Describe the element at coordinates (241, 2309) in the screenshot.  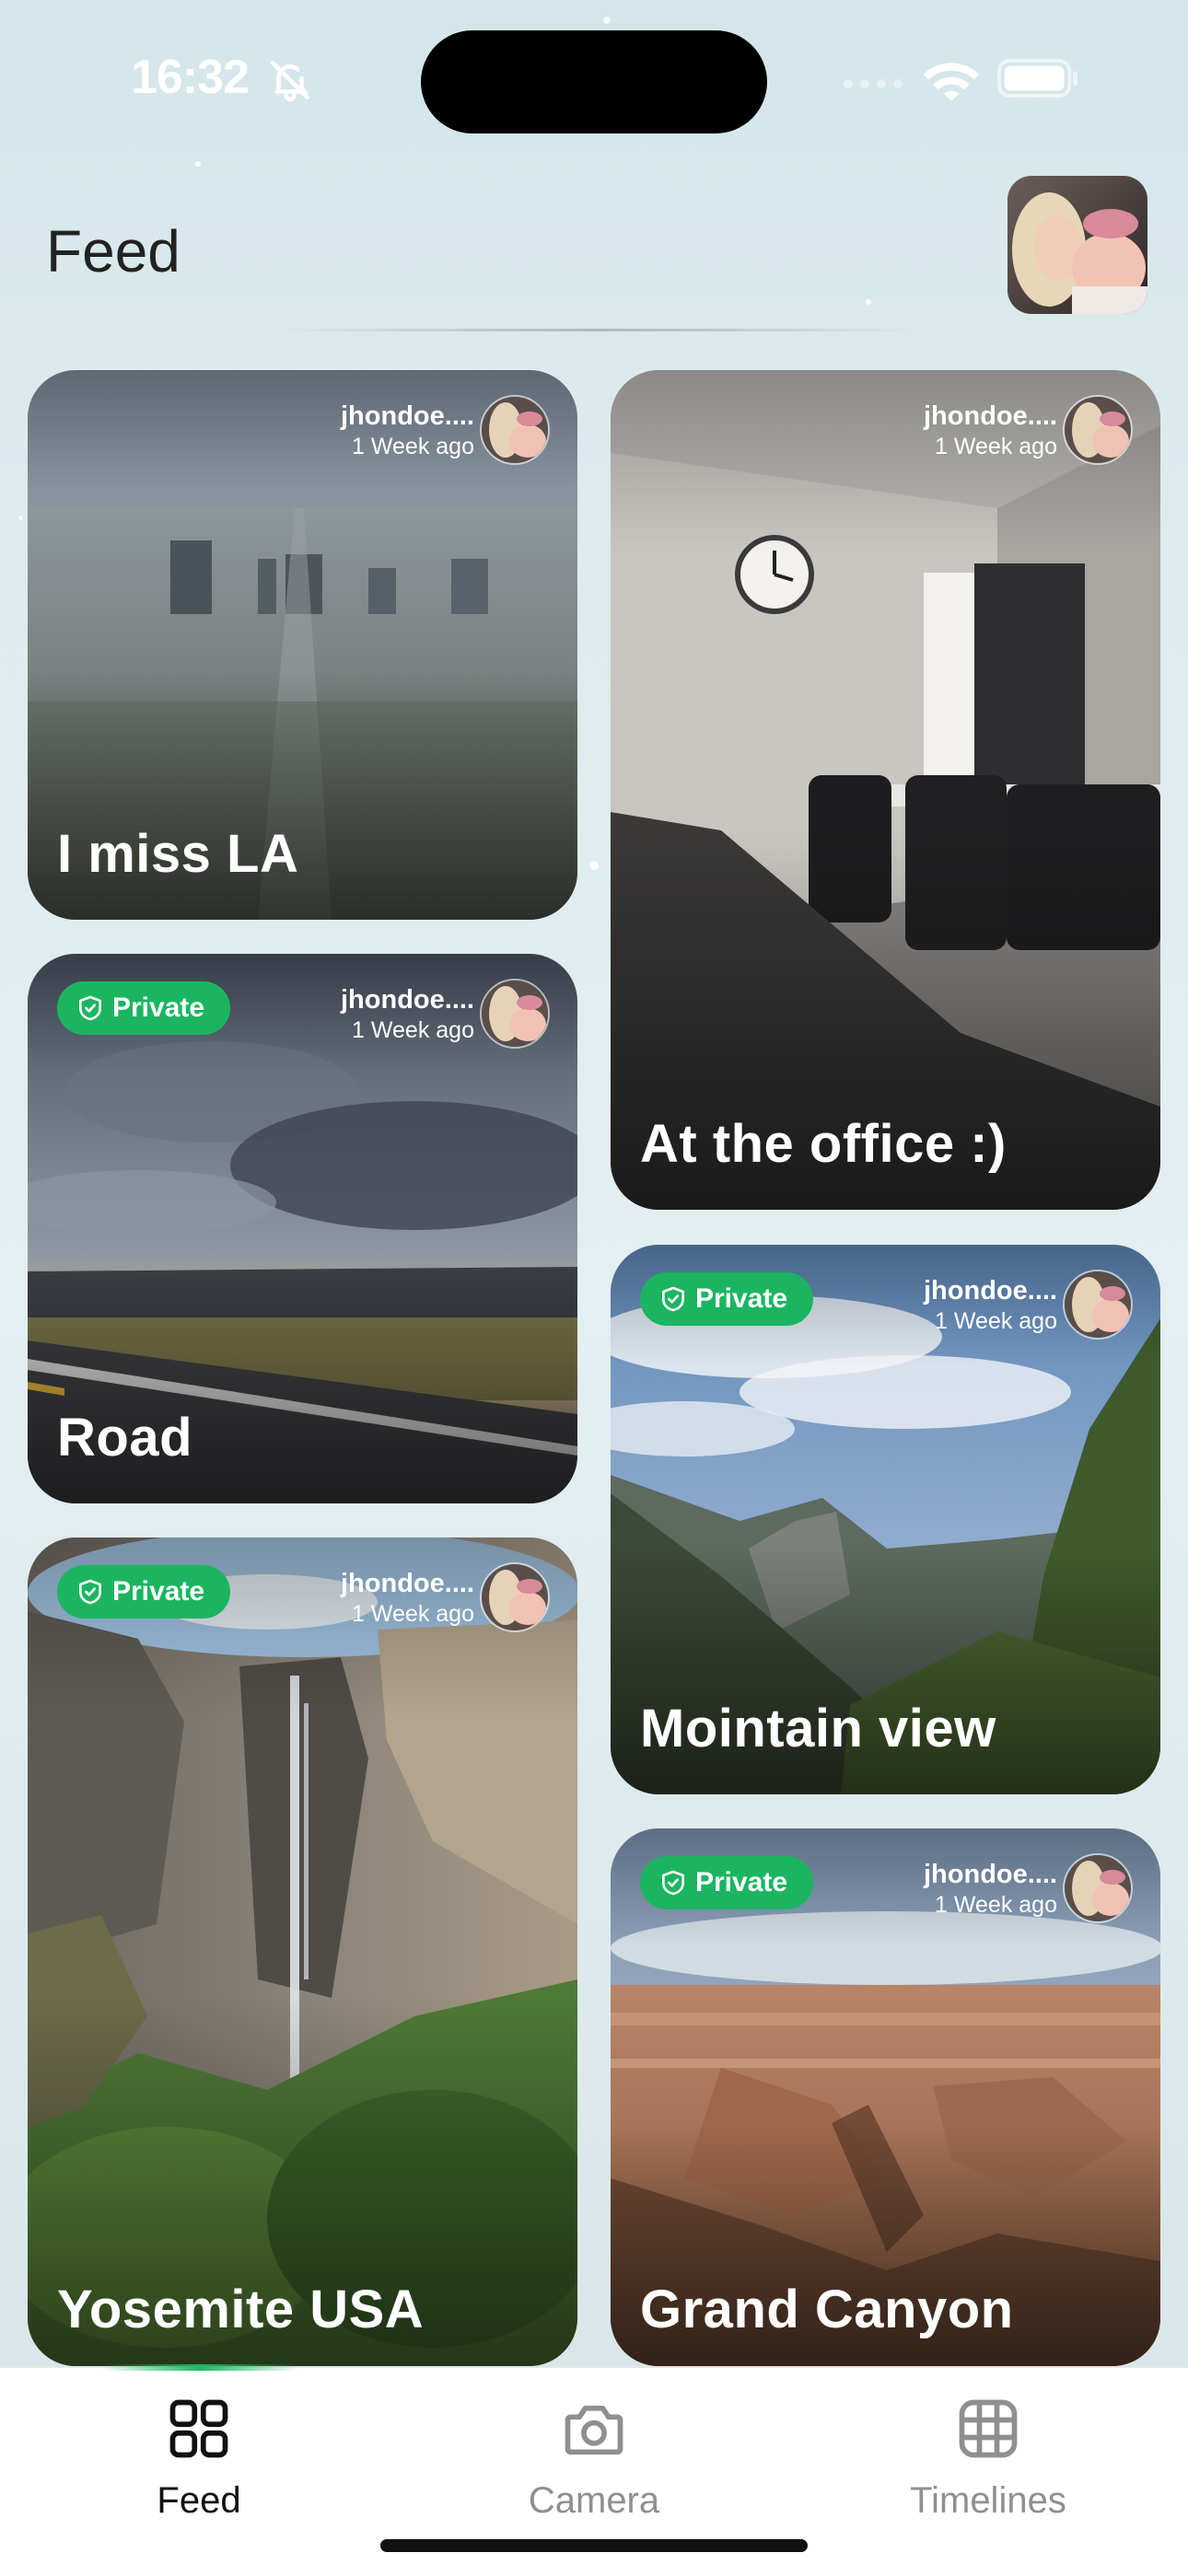
I see `card-title: Yosemite USA` at that location.